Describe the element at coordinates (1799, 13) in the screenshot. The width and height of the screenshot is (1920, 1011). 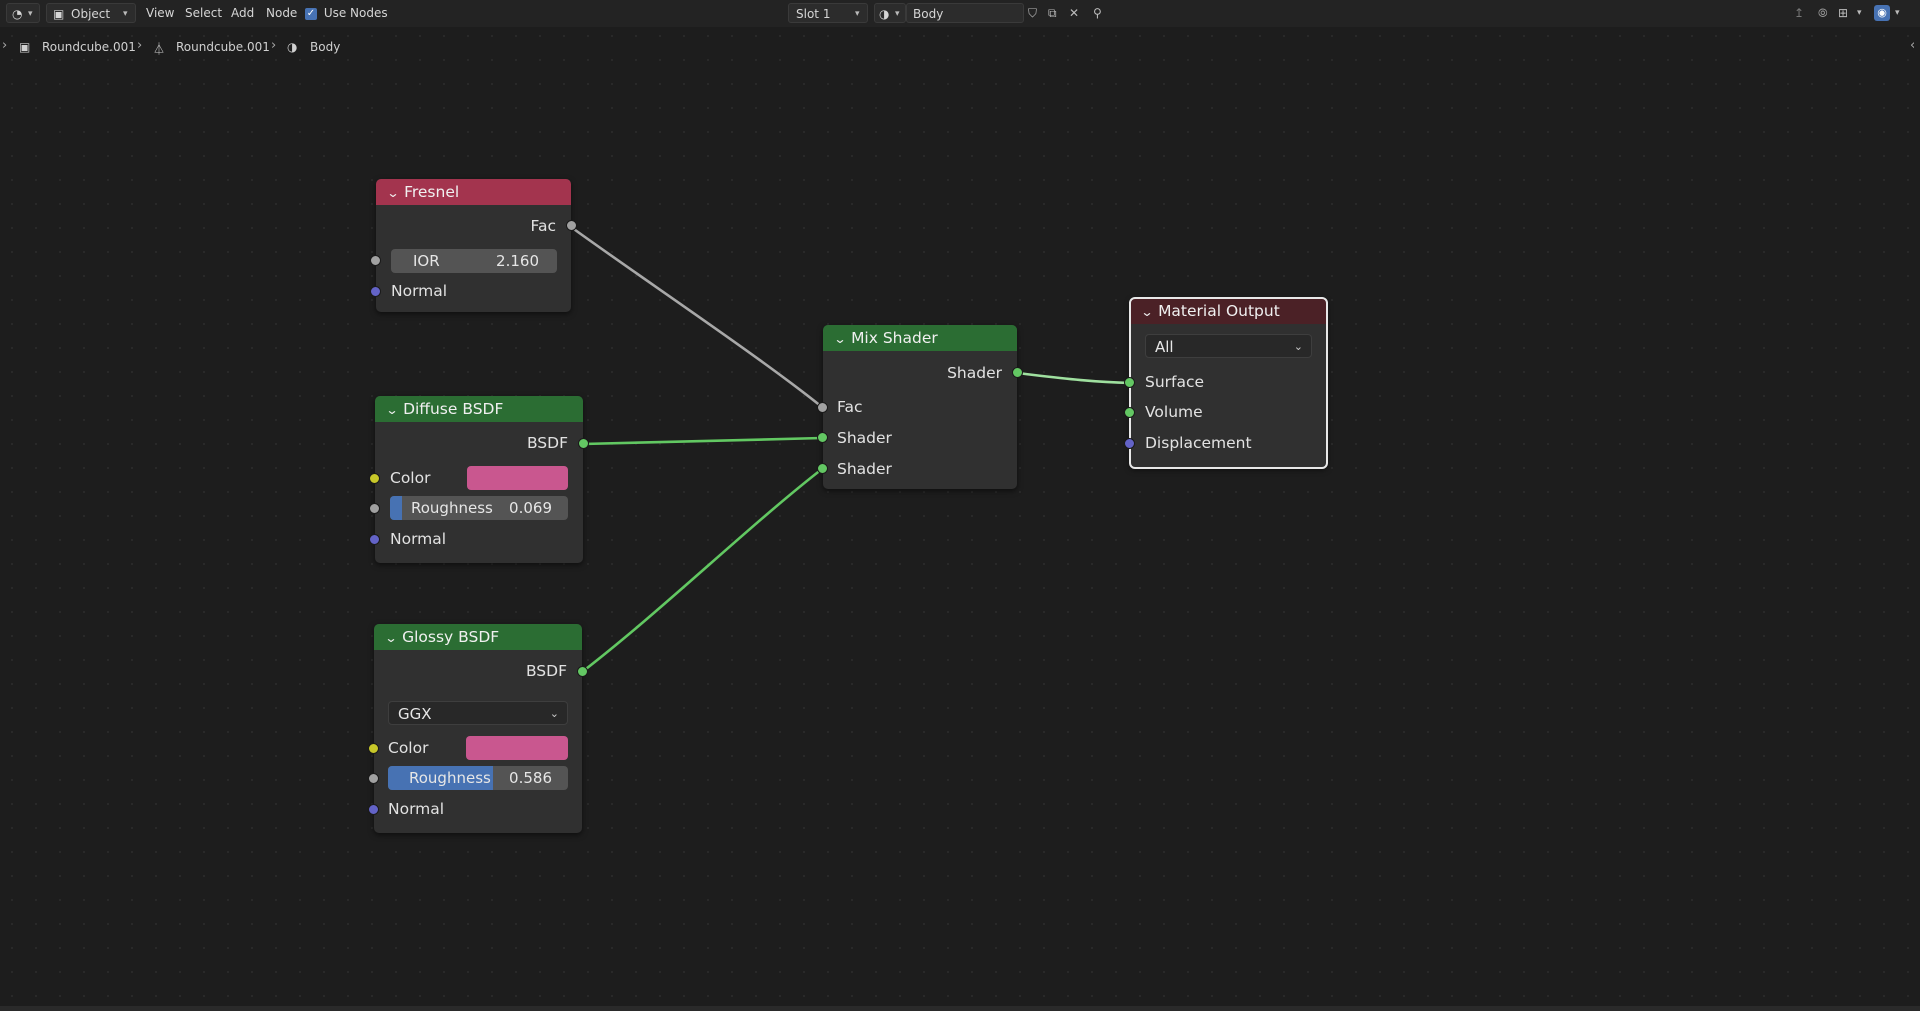
I see `parent-node-tree-icon: ↥` at that location.